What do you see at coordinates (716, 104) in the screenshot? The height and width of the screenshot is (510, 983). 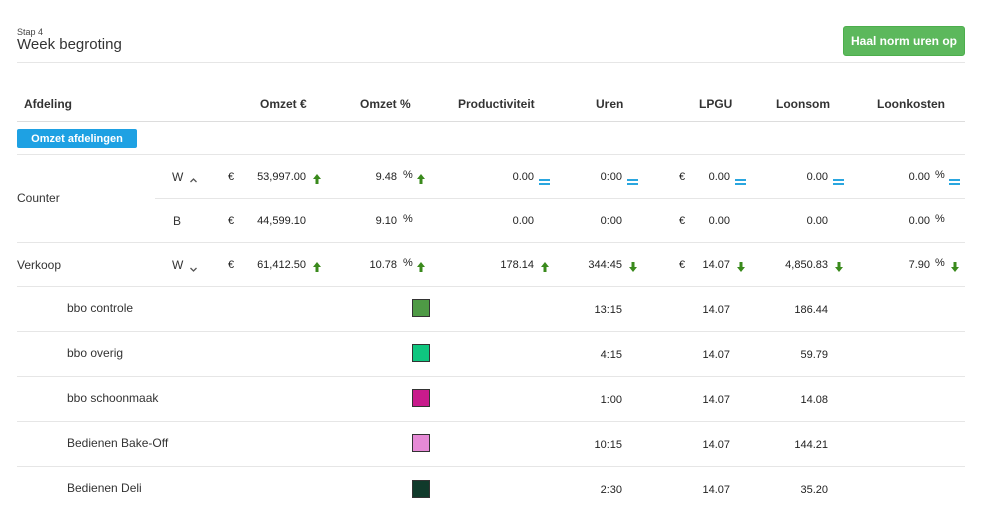 I see `col-lpgu: LPGU` at bounding box center [716, 104].